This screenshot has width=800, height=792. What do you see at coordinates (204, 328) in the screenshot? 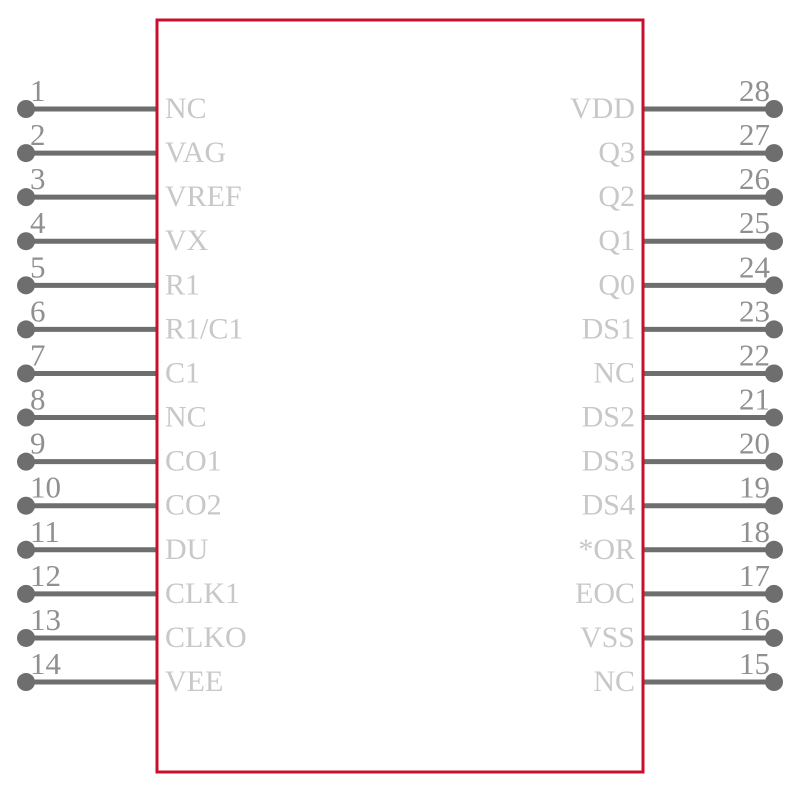
I see `pin-label: R1/C1` at bounding box center [204, 328].